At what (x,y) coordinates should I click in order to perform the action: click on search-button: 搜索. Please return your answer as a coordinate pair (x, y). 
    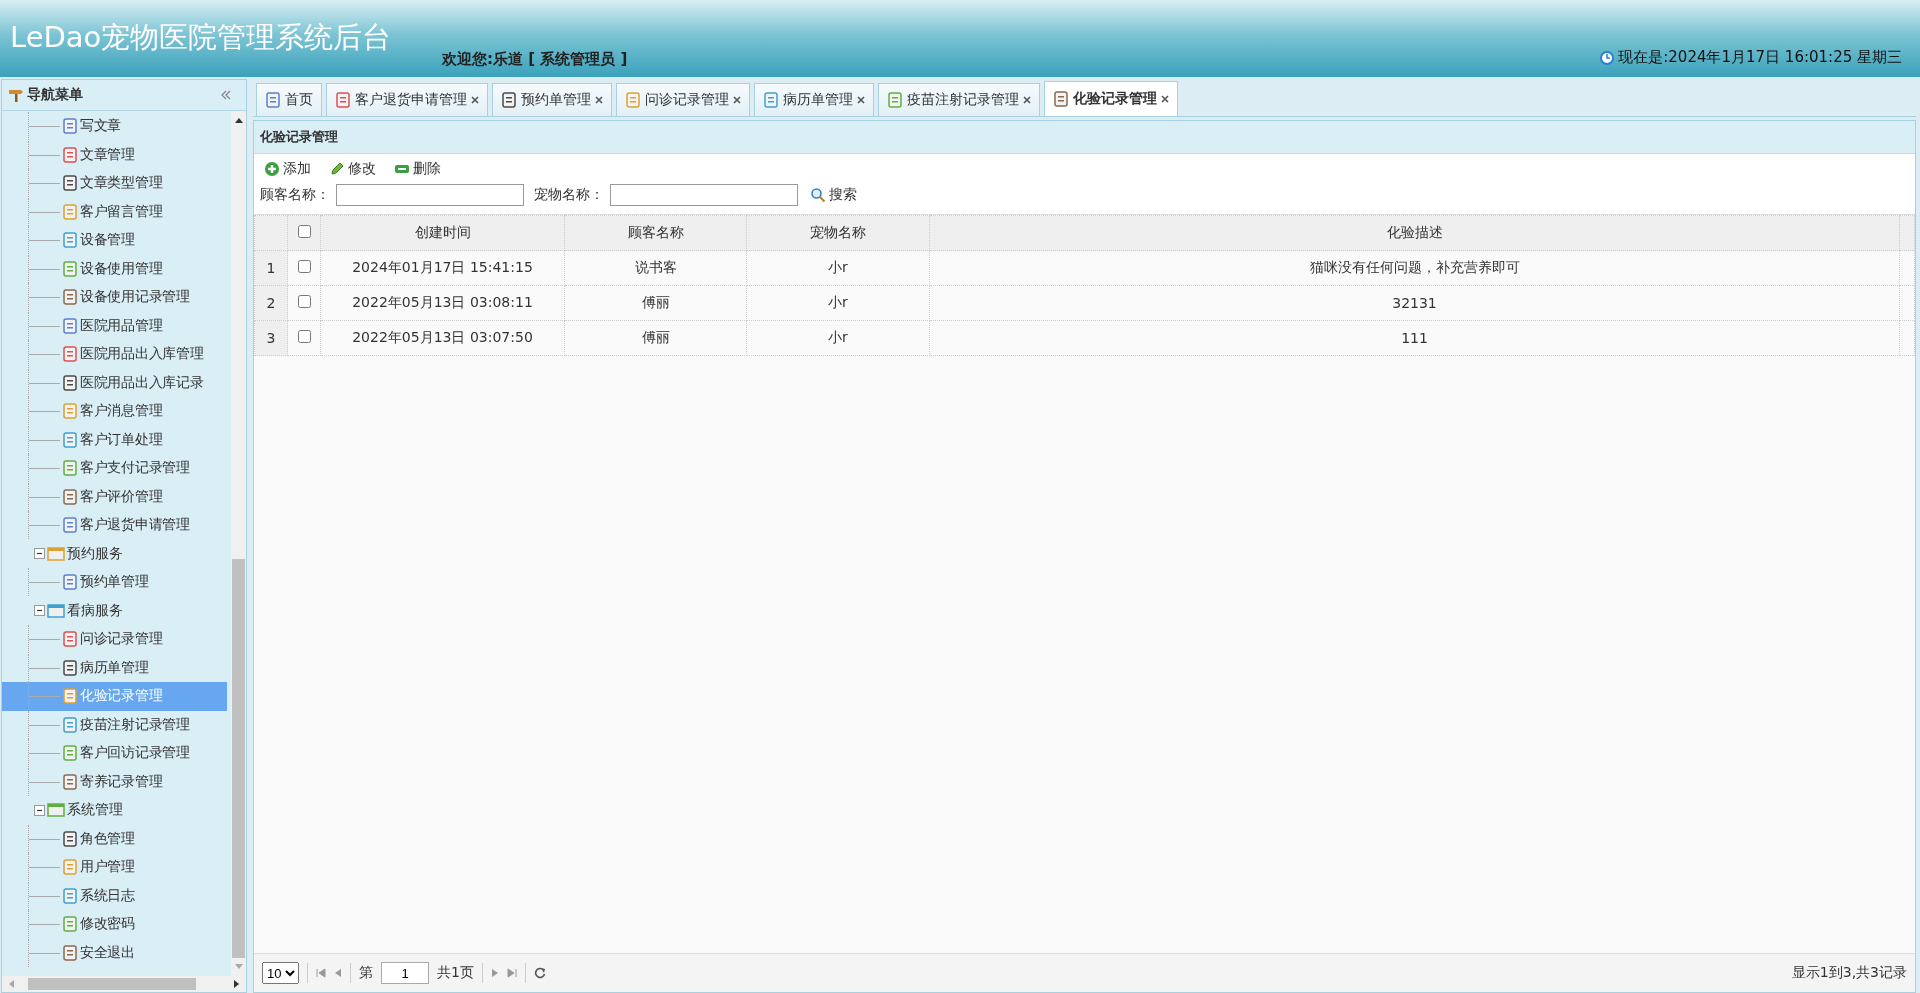
    Looking at the image, I should click on (833, 195).